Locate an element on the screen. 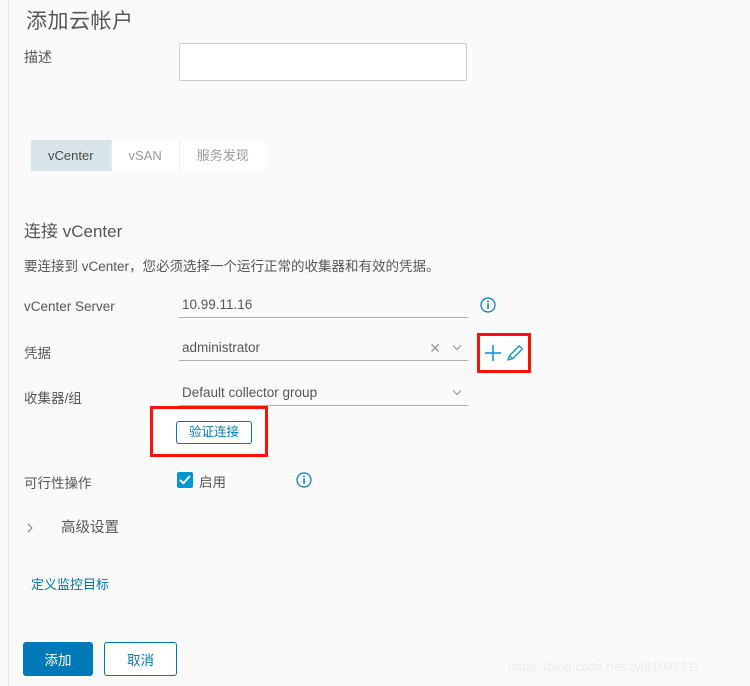 The image size is (750, 686). tab-service-discovery: 服务发现 is located at coordinates (222, 155).